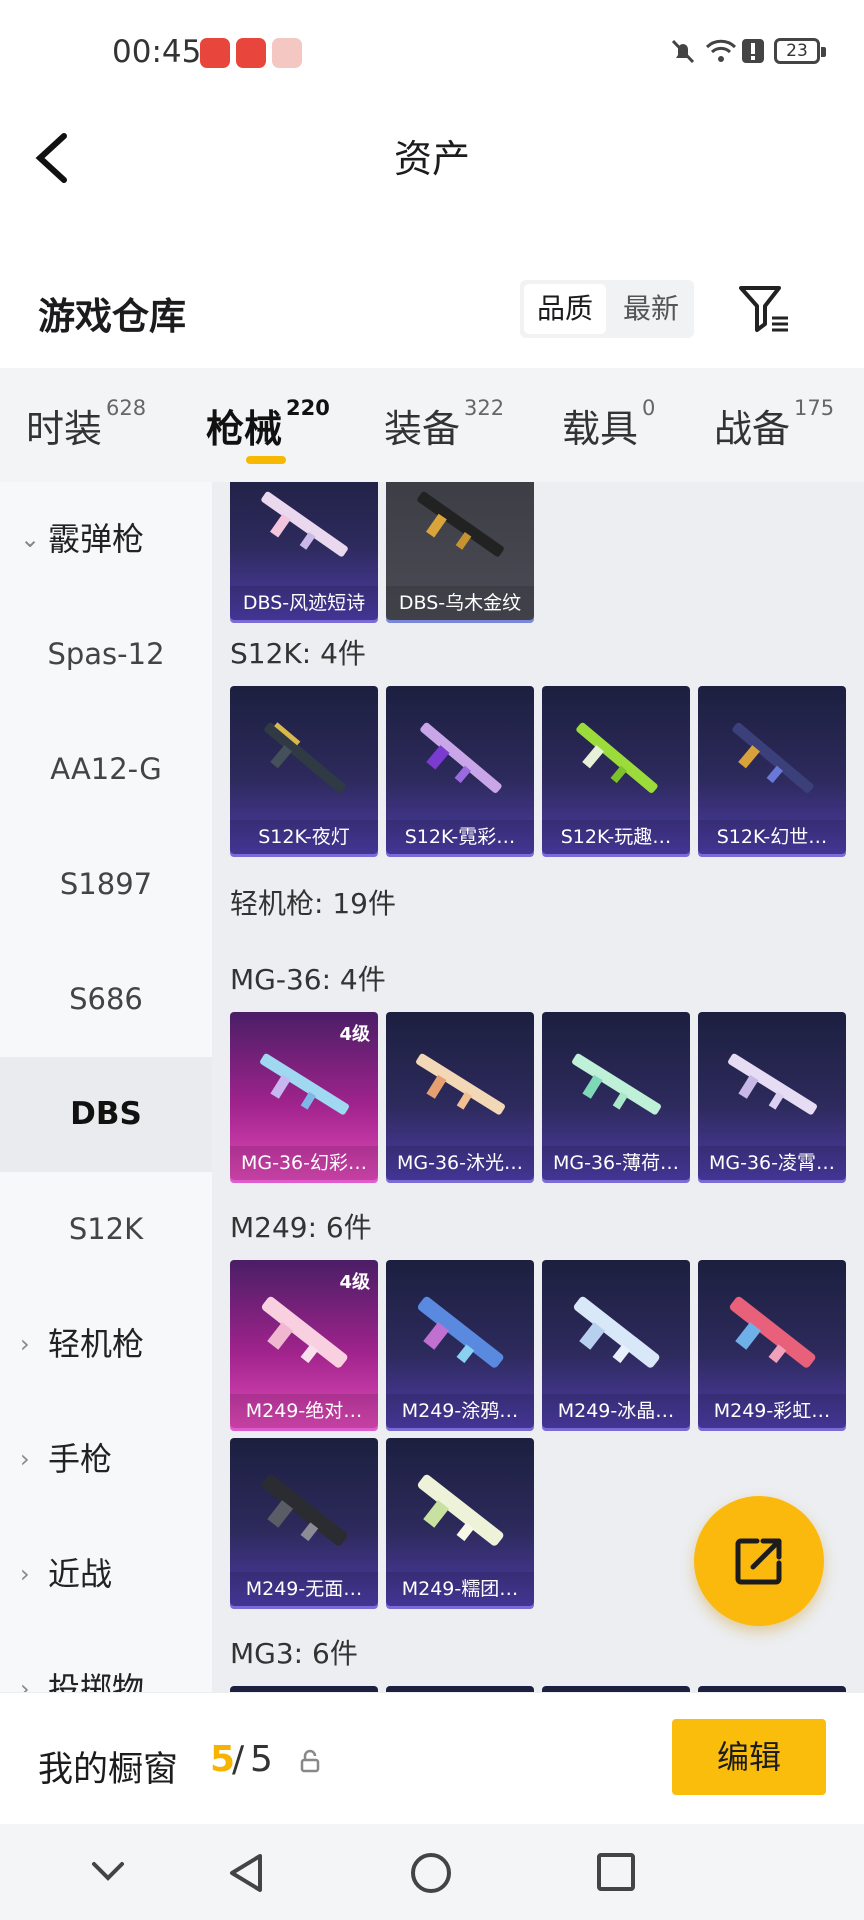  I want to click on tab-guns: 枪械 220, so click(268, 424).